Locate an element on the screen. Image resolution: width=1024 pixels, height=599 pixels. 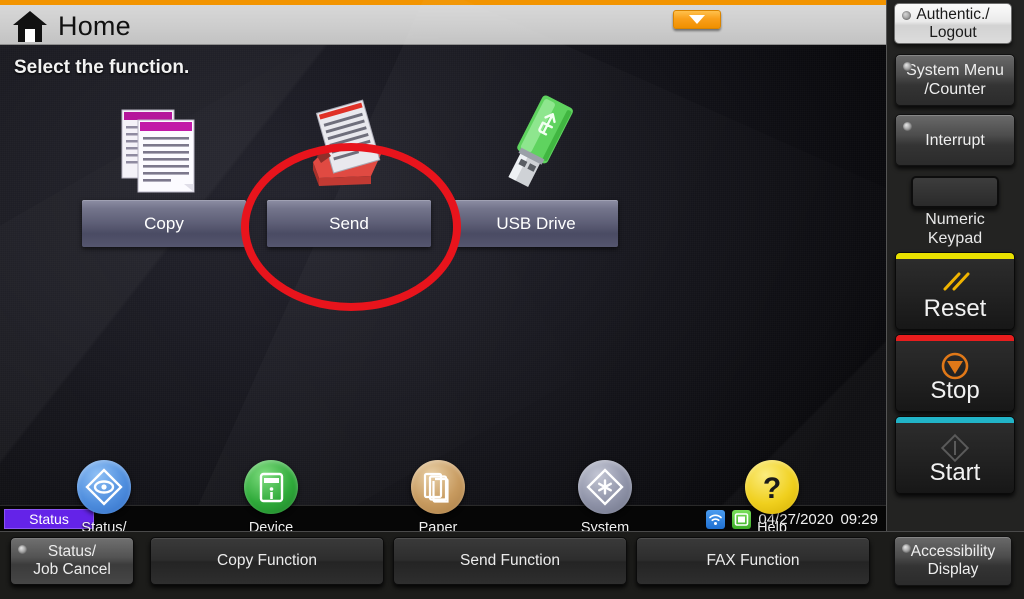
numeric-keypad-button is located at coordinates (955, 192).